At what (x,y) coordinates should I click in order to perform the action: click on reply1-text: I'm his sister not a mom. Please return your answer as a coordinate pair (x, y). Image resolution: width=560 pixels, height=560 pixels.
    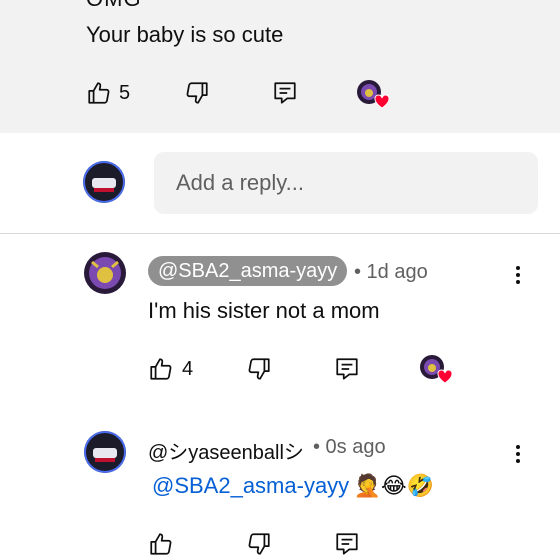
    Looking at the image, I should click on (264, 310).